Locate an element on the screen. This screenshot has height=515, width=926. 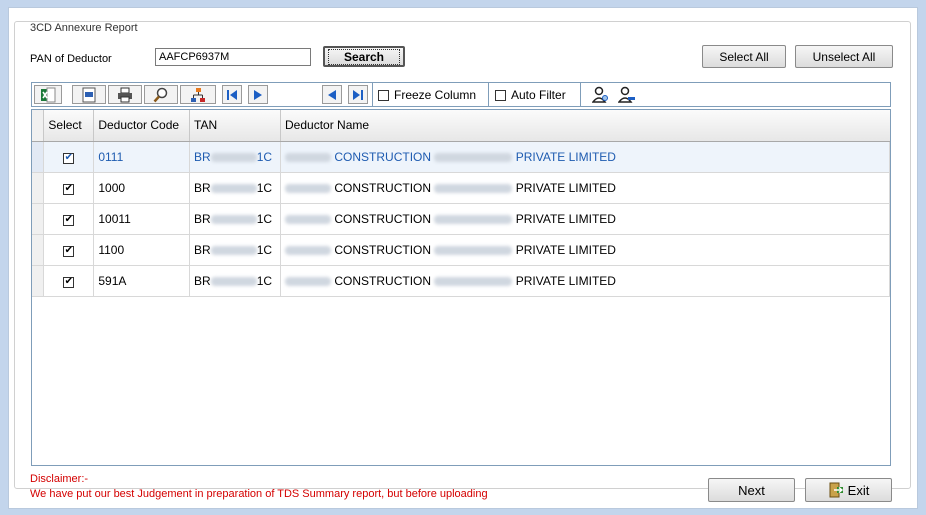
auto-filter-toggle: Auto Filter is located at coordinates (530, 95).